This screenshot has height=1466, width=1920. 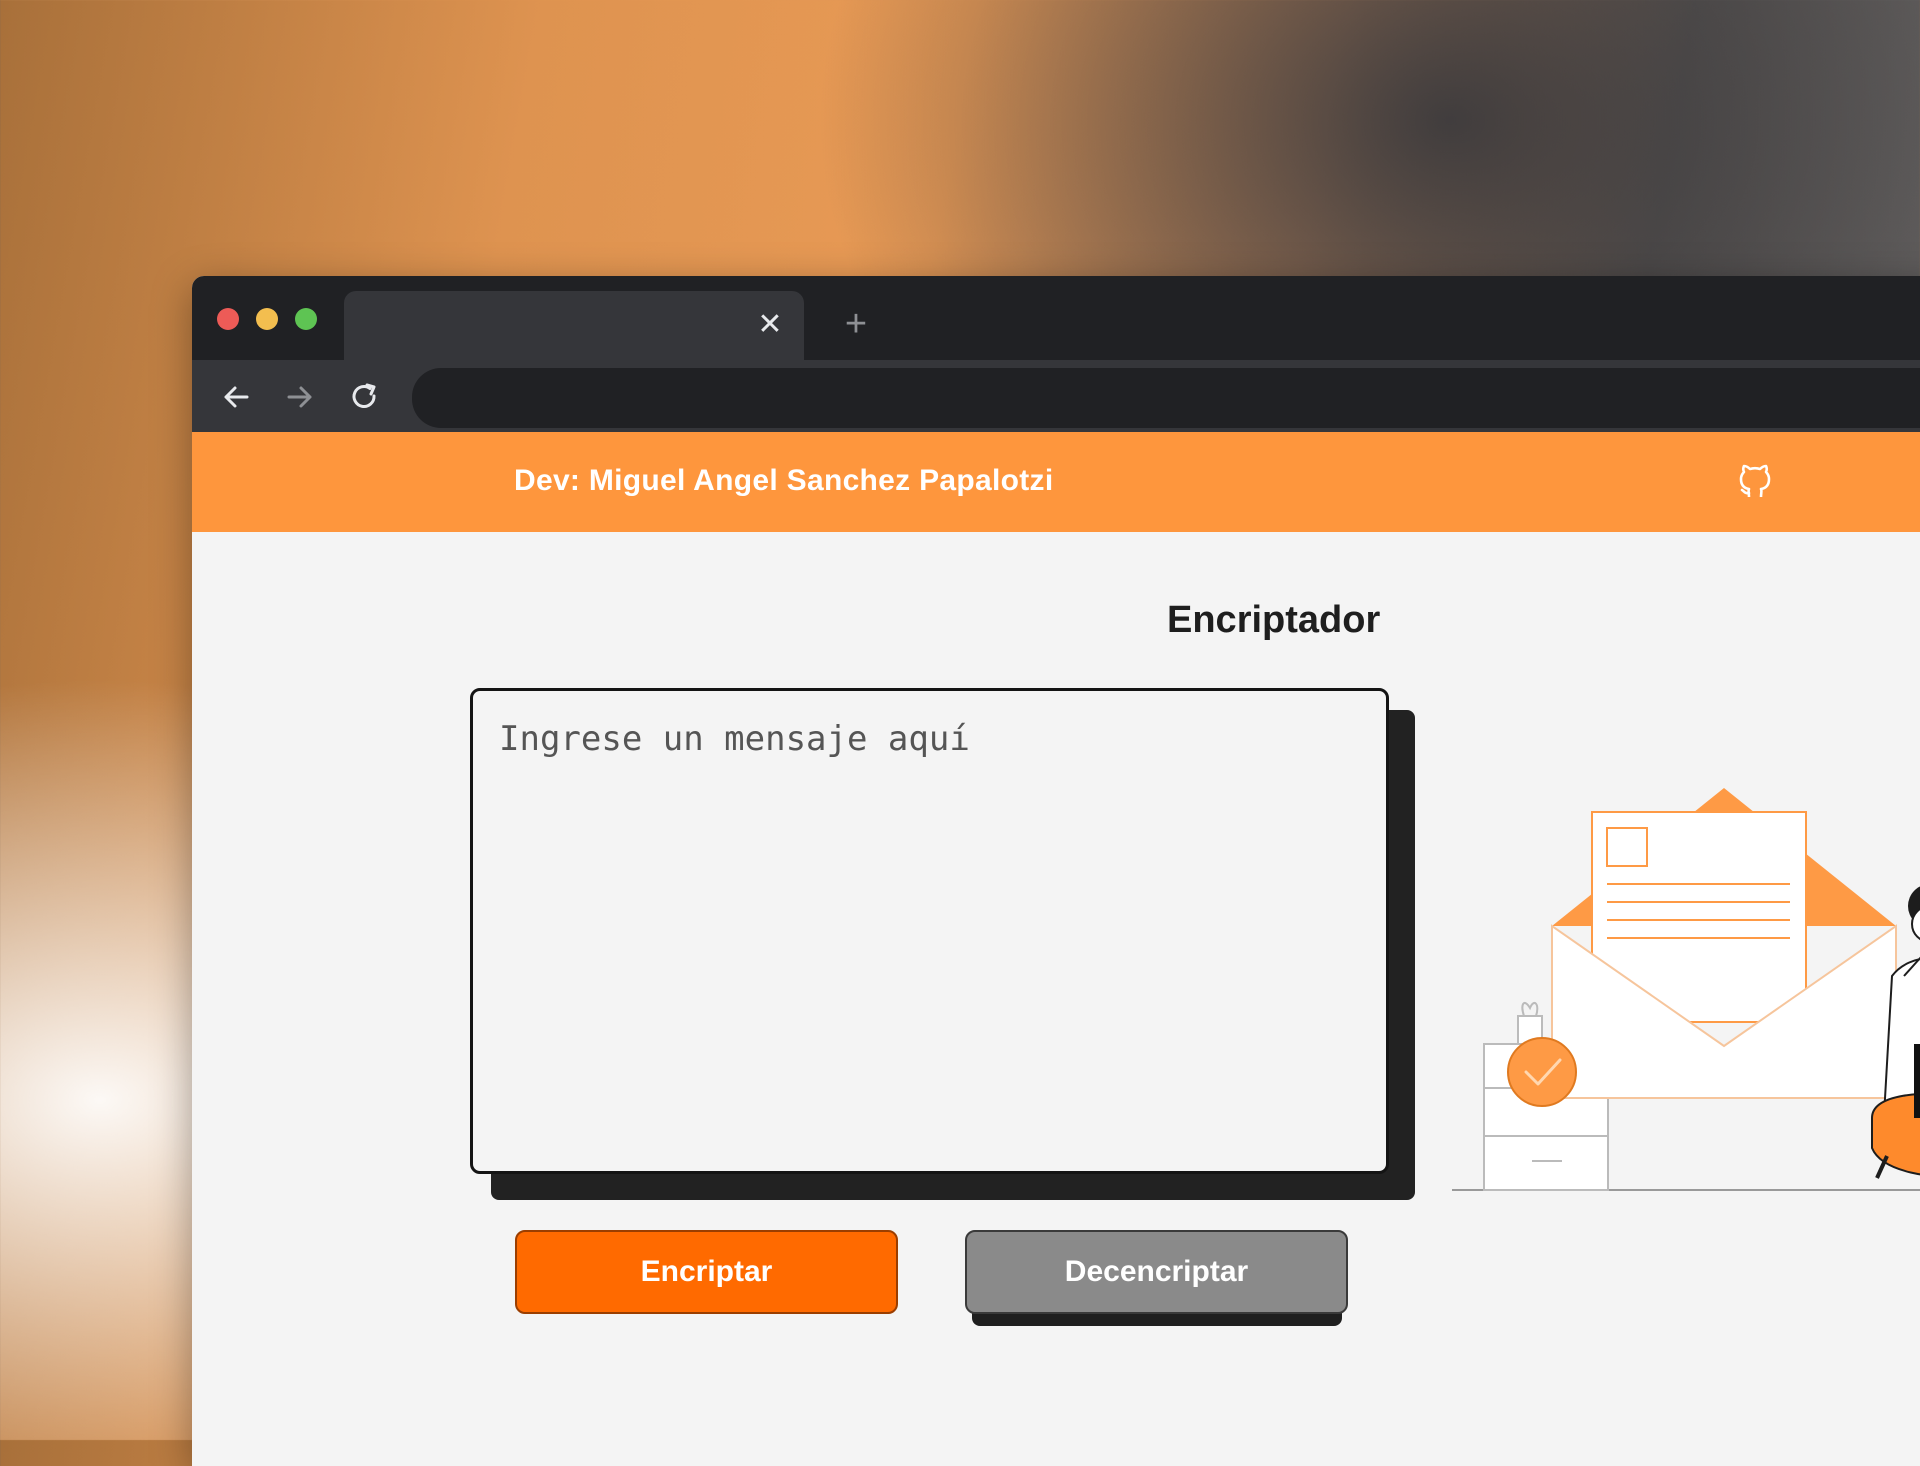 I want to click on reload-button, so click(x=365, y=397).